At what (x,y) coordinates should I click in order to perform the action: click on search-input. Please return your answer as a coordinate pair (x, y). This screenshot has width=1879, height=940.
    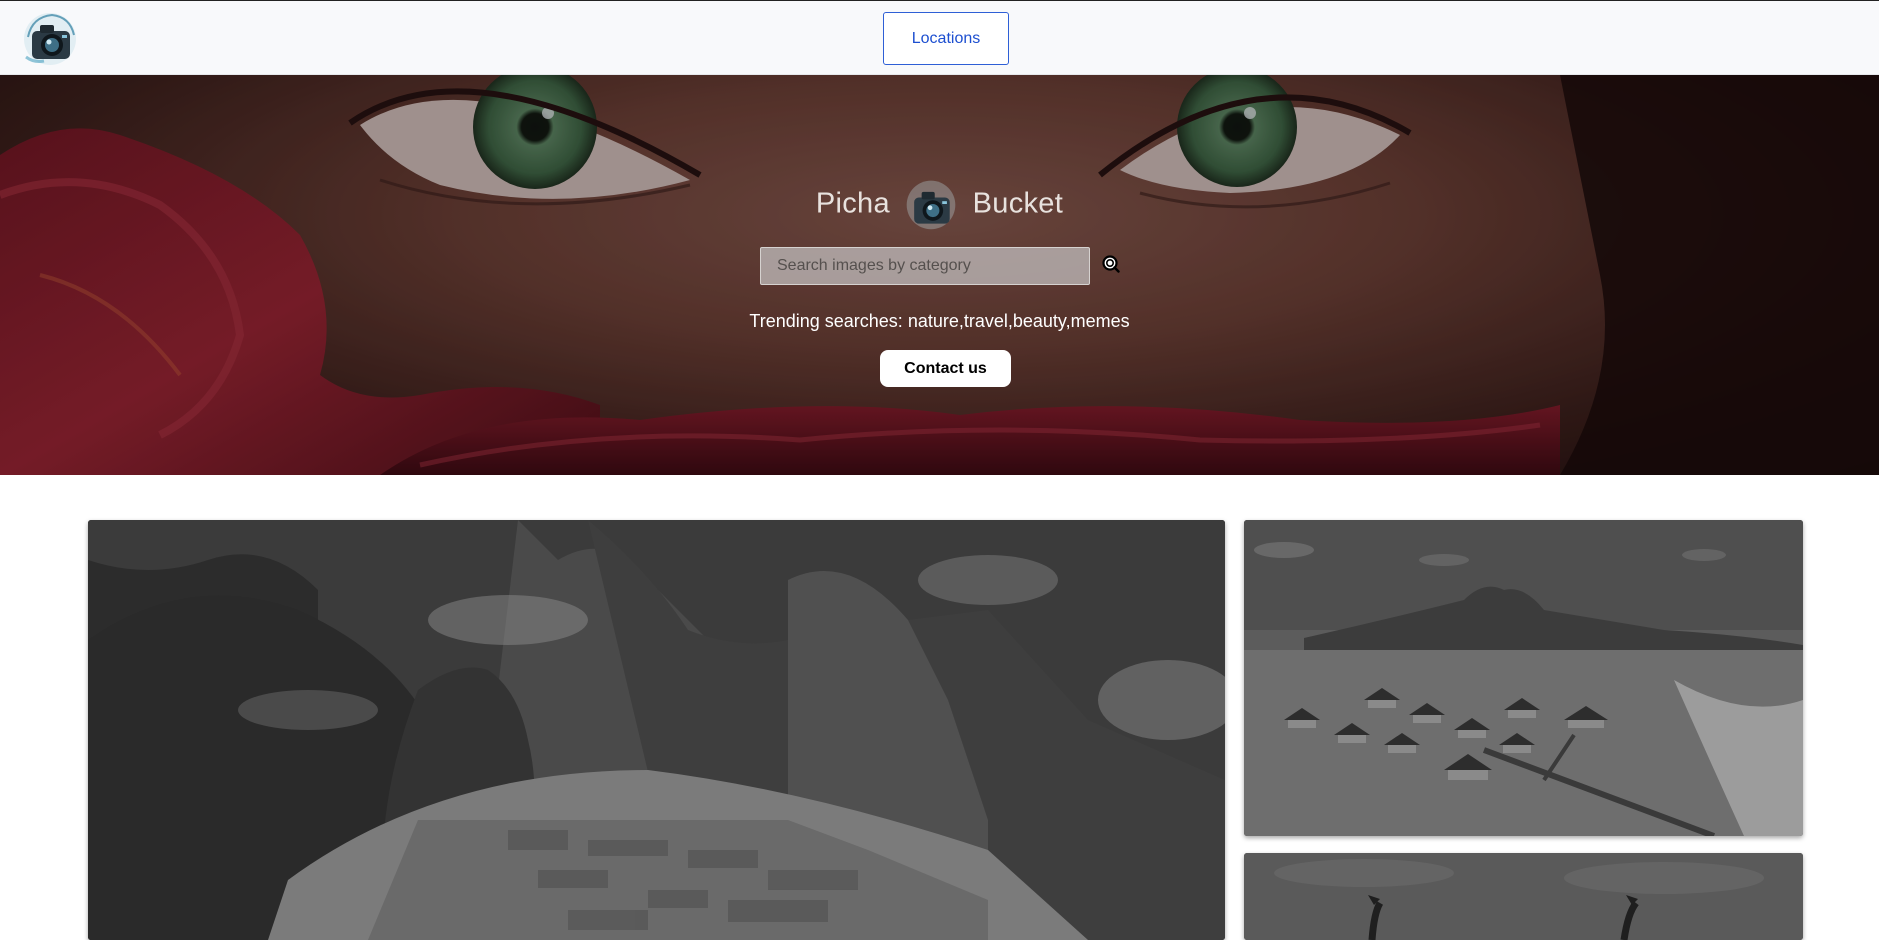
    Looking at the image, I should click on (925, 266).